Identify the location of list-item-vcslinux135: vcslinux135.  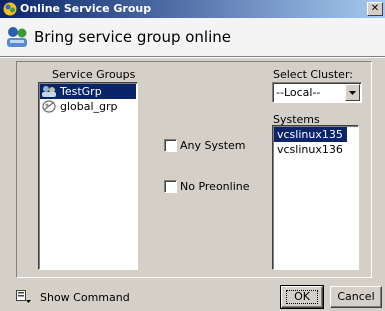
(310, 134).